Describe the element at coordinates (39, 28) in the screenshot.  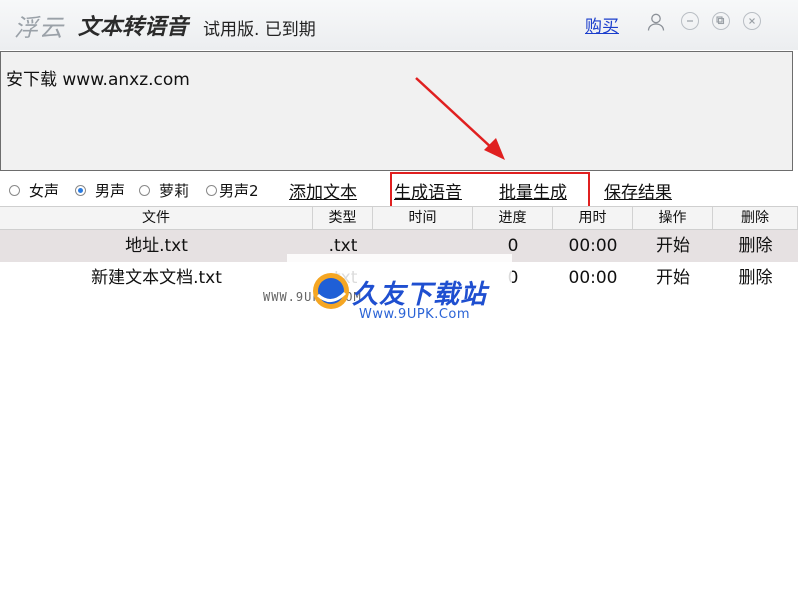
I see `brand-logo: 浮云` at that location.